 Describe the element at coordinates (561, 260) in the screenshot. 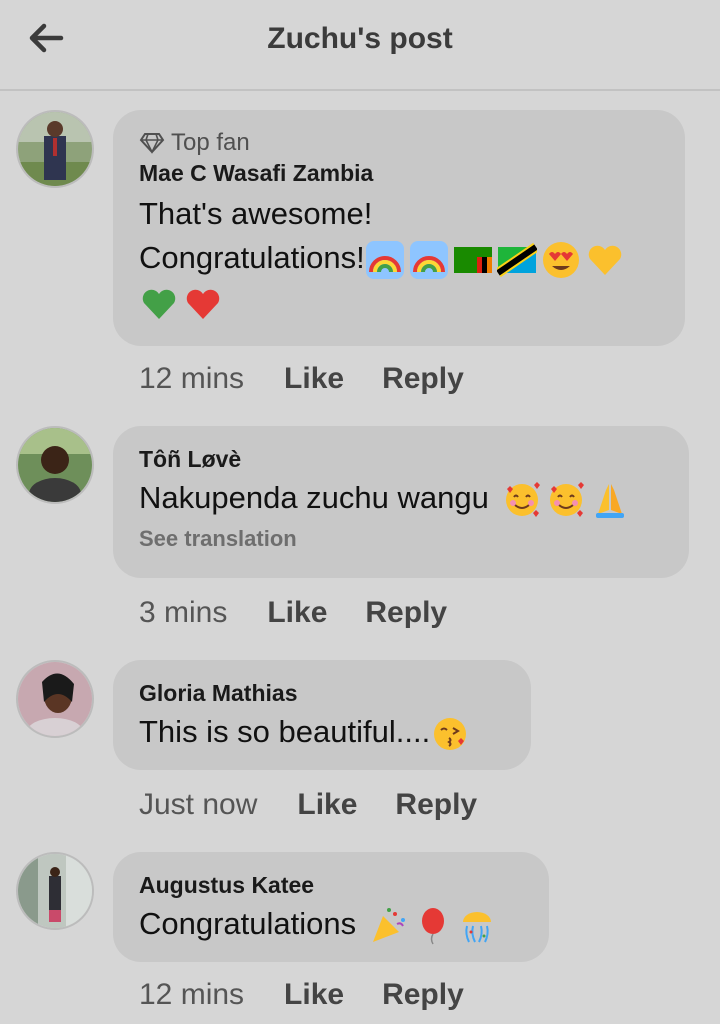

I see `heart-eyes-icon` at that location.